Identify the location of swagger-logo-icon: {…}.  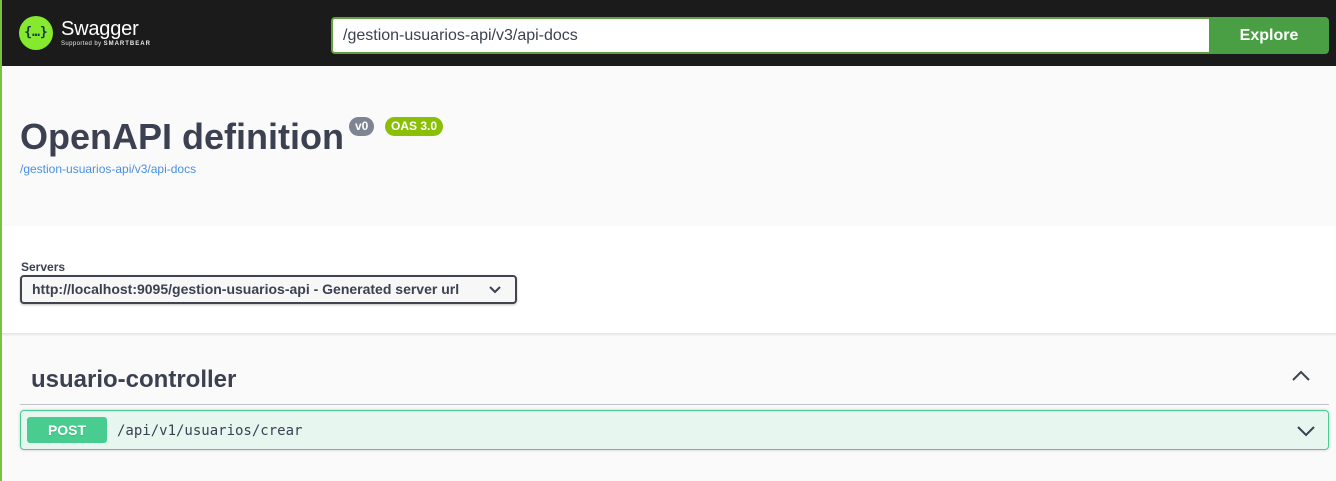
(36, 33).